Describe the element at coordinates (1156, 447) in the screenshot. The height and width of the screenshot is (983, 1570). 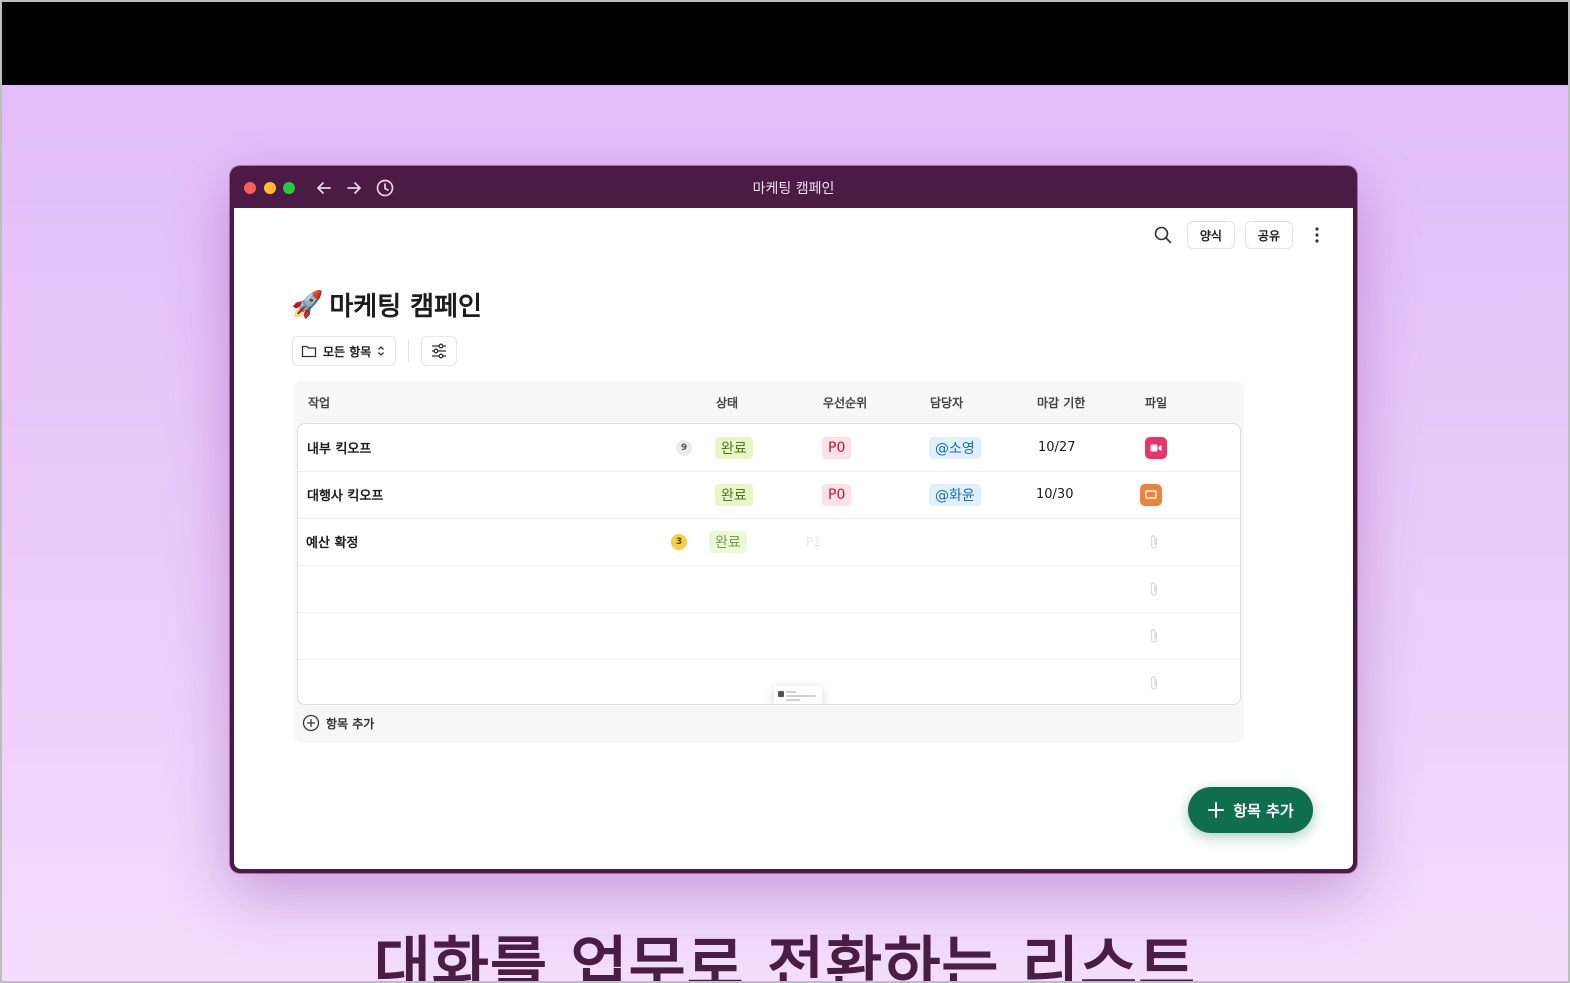
I see `video-icon` at that location.